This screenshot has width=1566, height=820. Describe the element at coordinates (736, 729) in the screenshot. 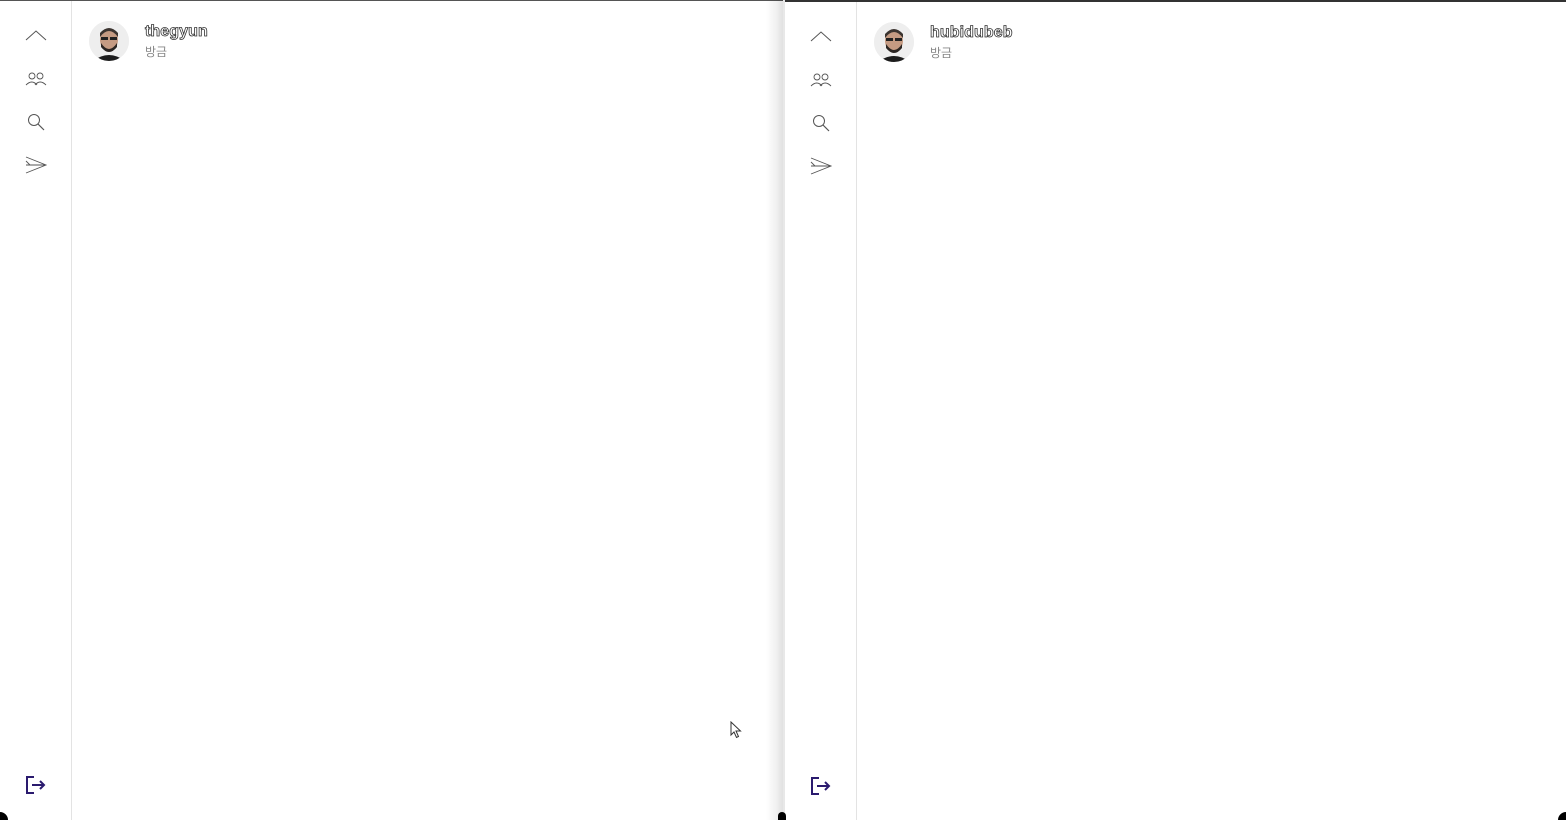

I see `mouse-cursor-icon` at that location.